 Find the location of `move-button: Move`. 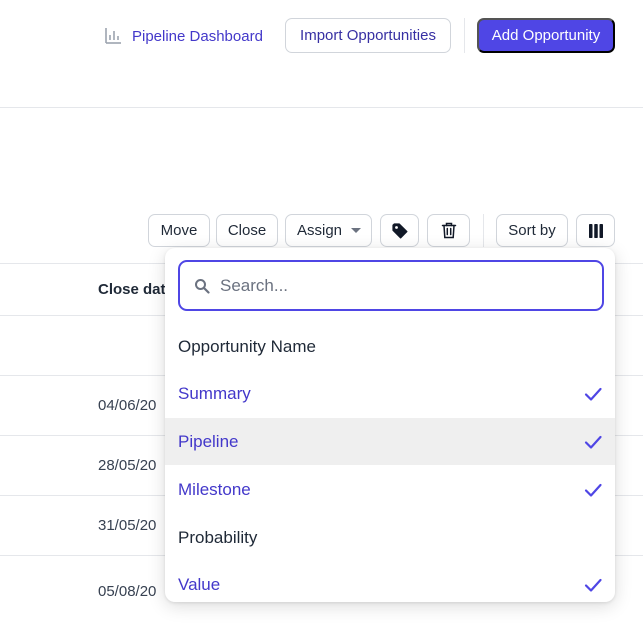

move-button: Move is located at coordinates (179, 230).